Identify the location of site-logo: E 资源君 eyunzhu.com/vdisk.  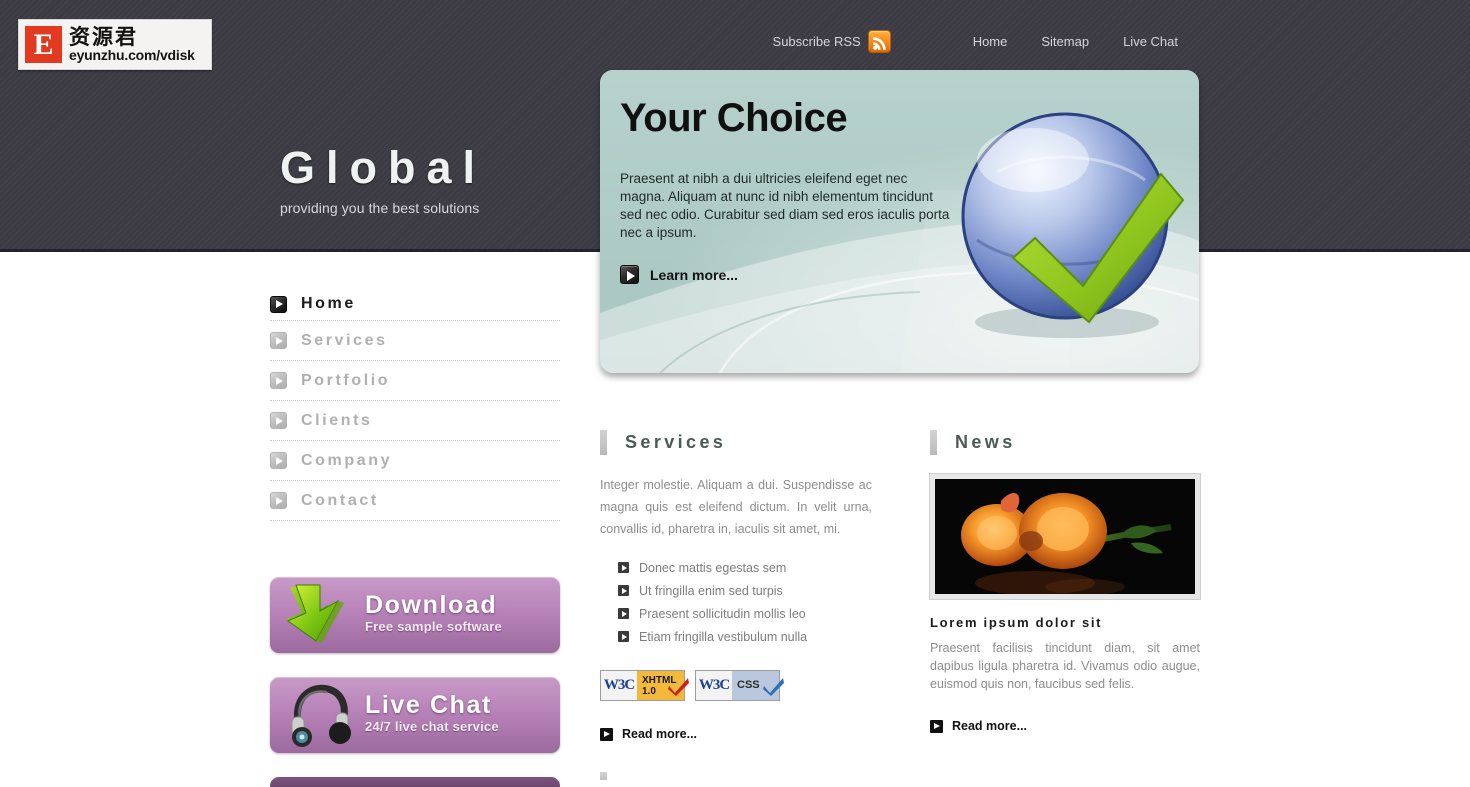
(115, 44).